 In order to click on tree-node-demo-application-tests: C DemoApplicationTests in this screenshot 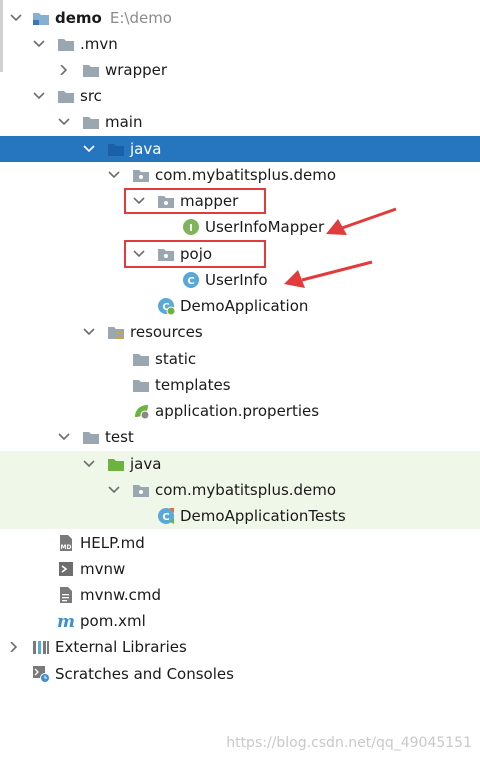, I will do `click(240, 516)`.